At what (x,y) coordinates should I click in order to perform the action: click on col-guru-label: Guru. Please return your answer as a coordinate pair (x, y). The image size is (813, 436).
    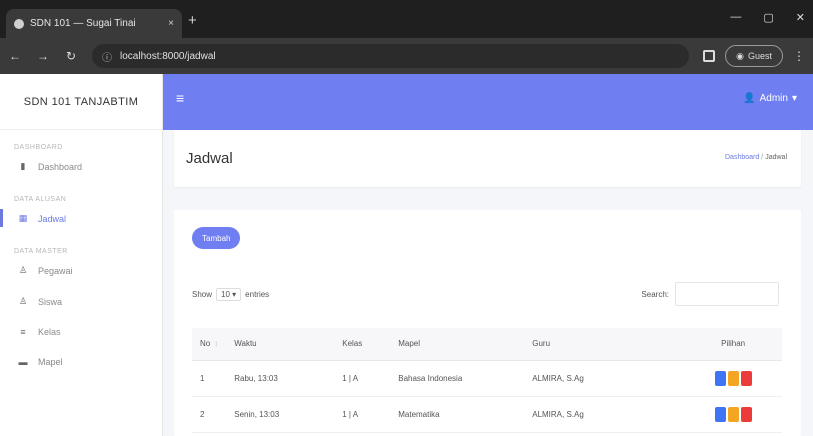
    Looking at the image, I should click on (541, 344).